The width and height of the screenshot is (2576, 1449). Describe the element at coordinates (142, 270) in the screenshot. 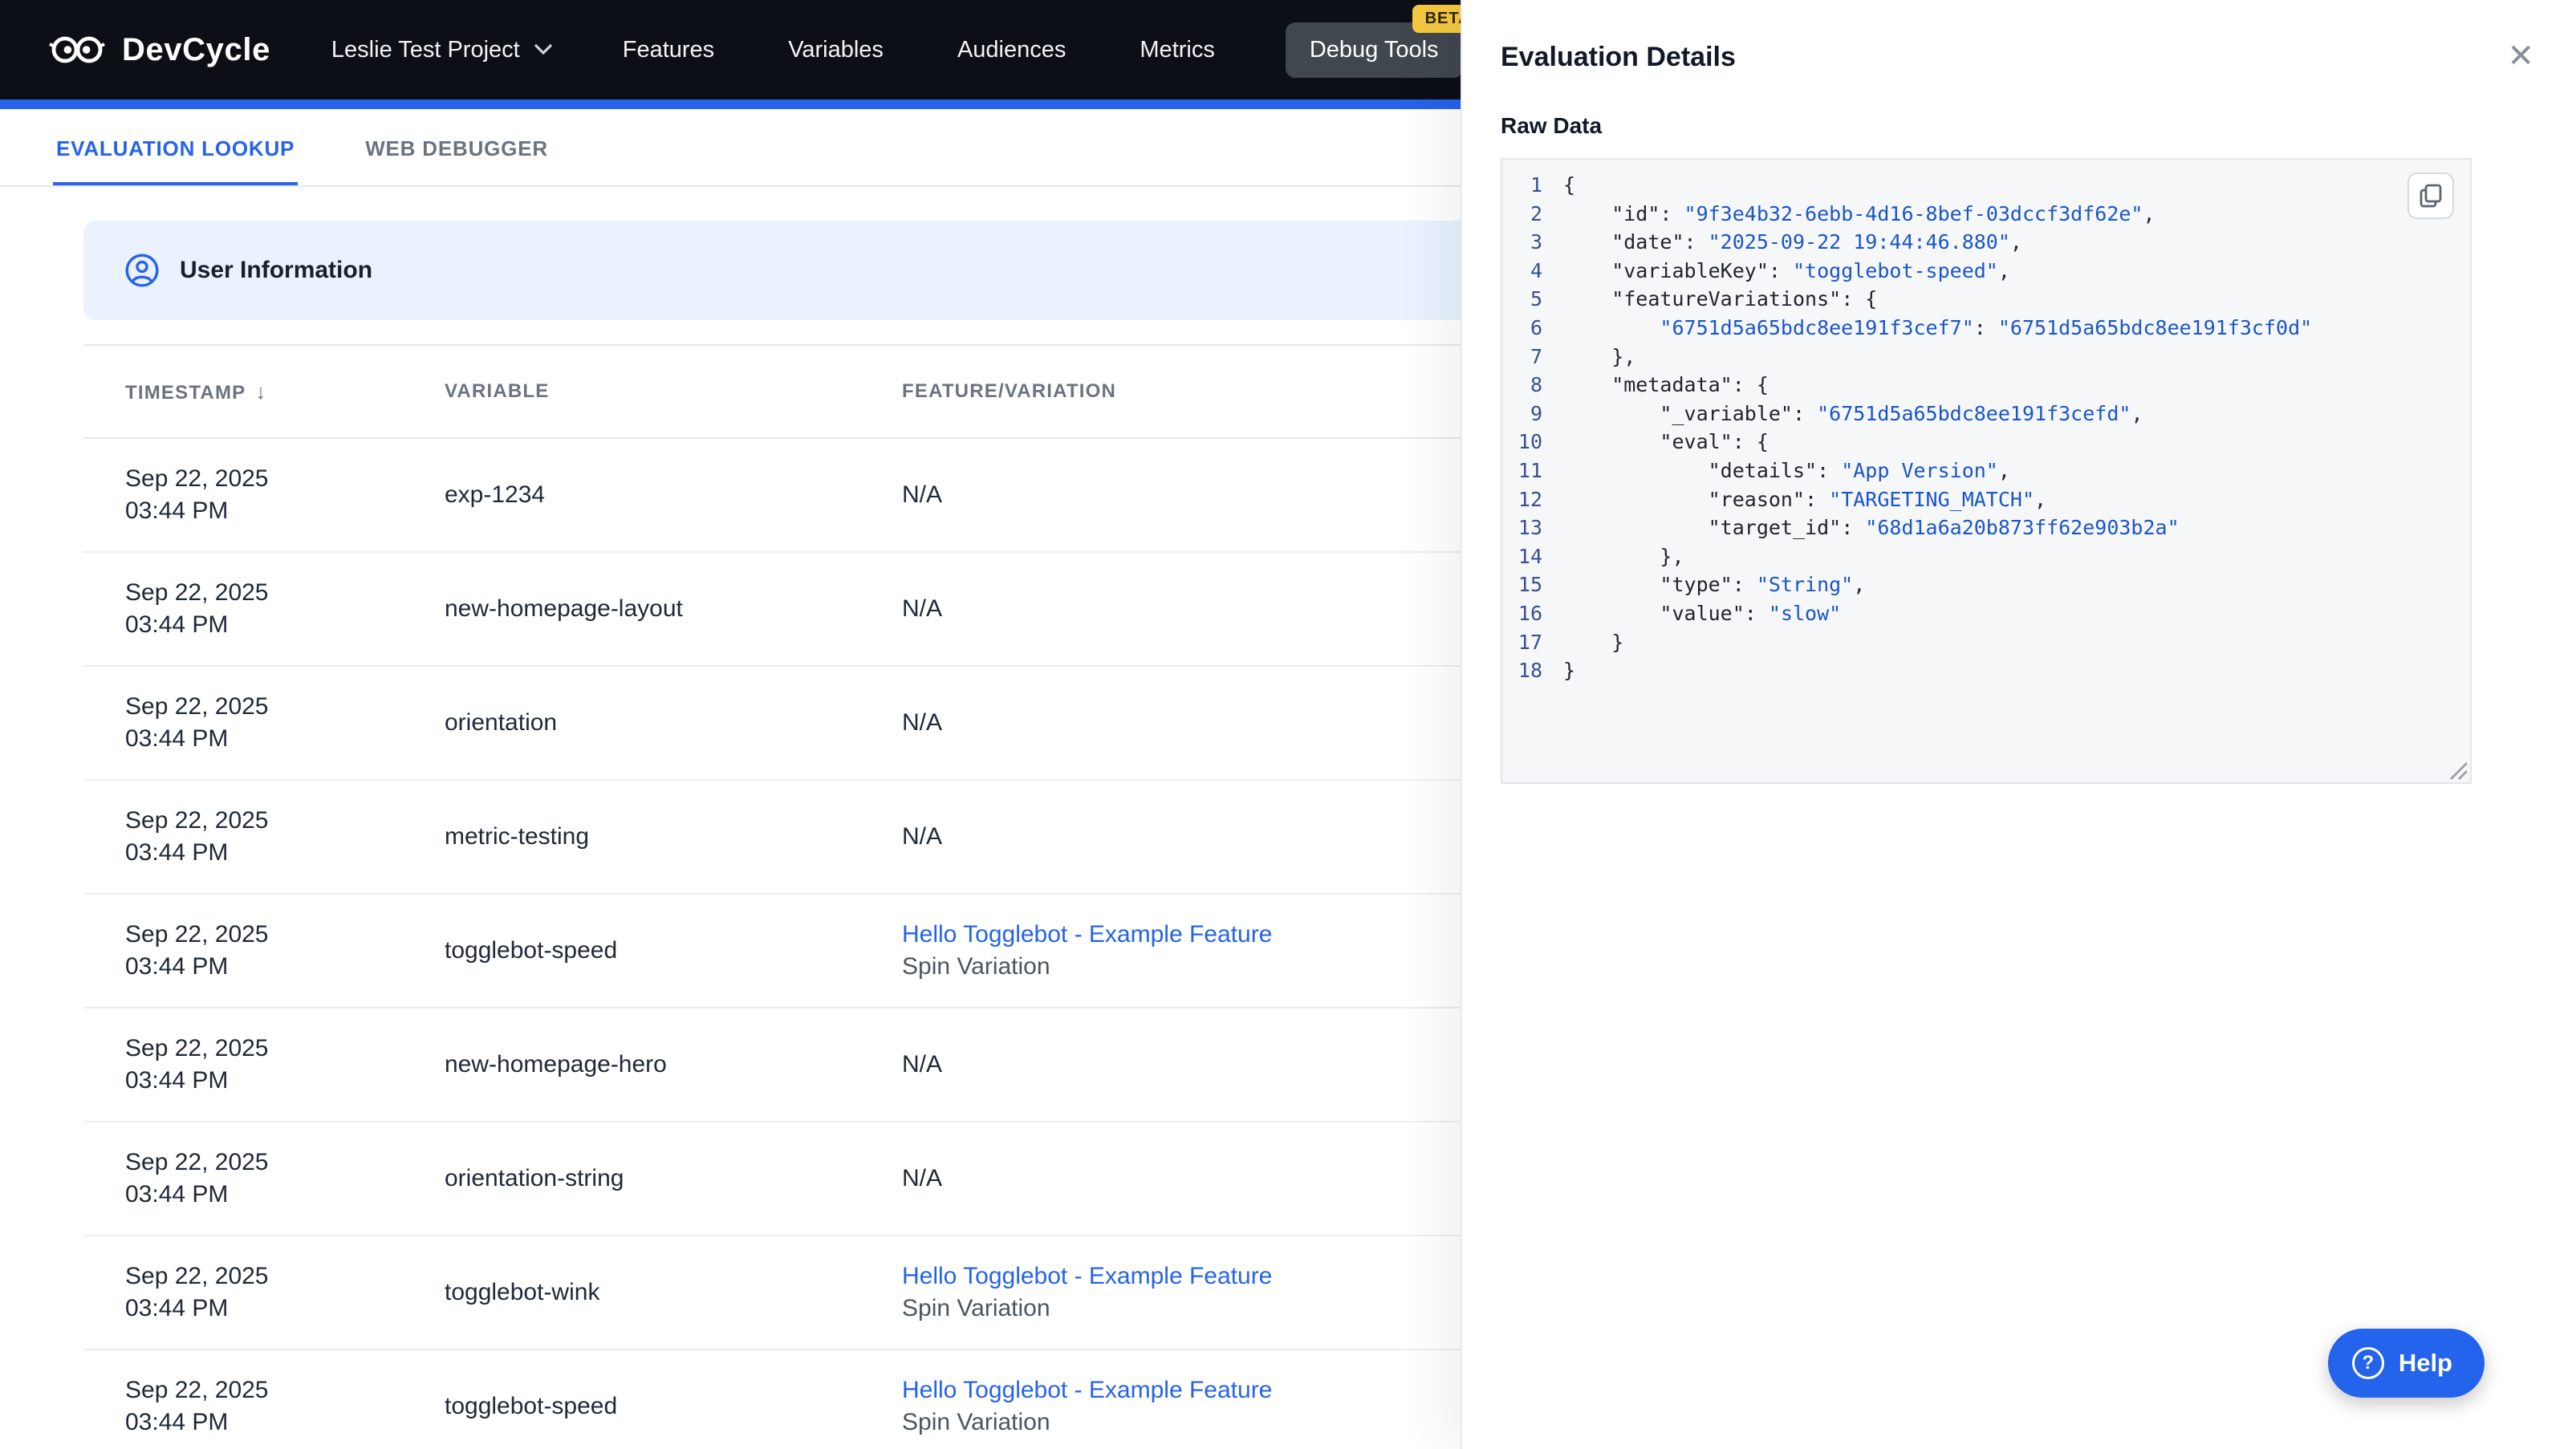

I see `user-circle-icon` at that location.